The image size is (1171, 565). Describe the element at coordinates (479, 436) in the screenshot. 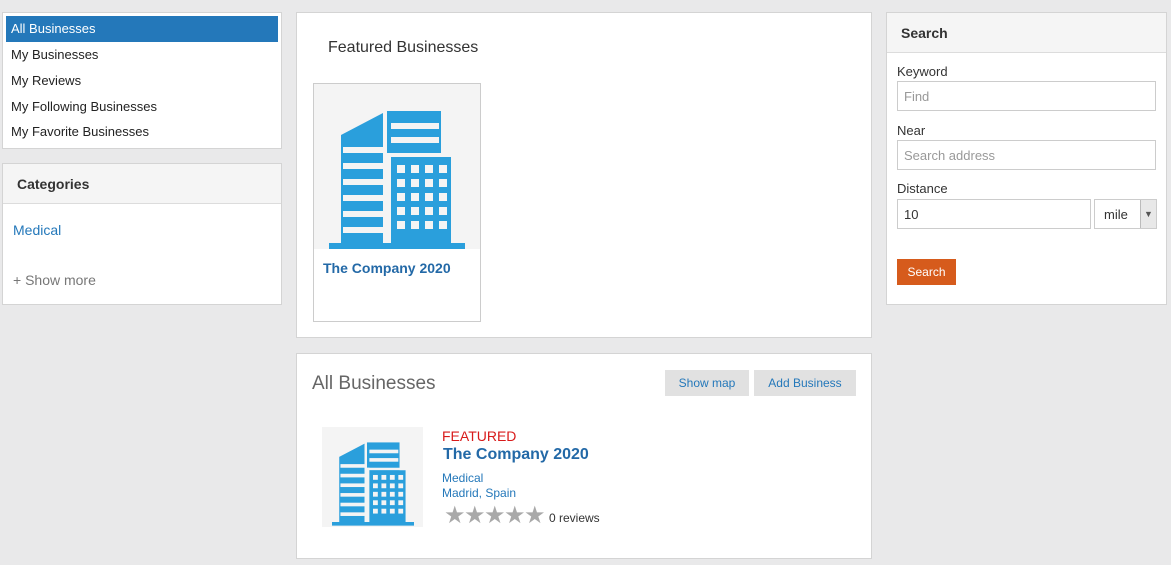

I see `featured-badge: FEATURED` at that location.